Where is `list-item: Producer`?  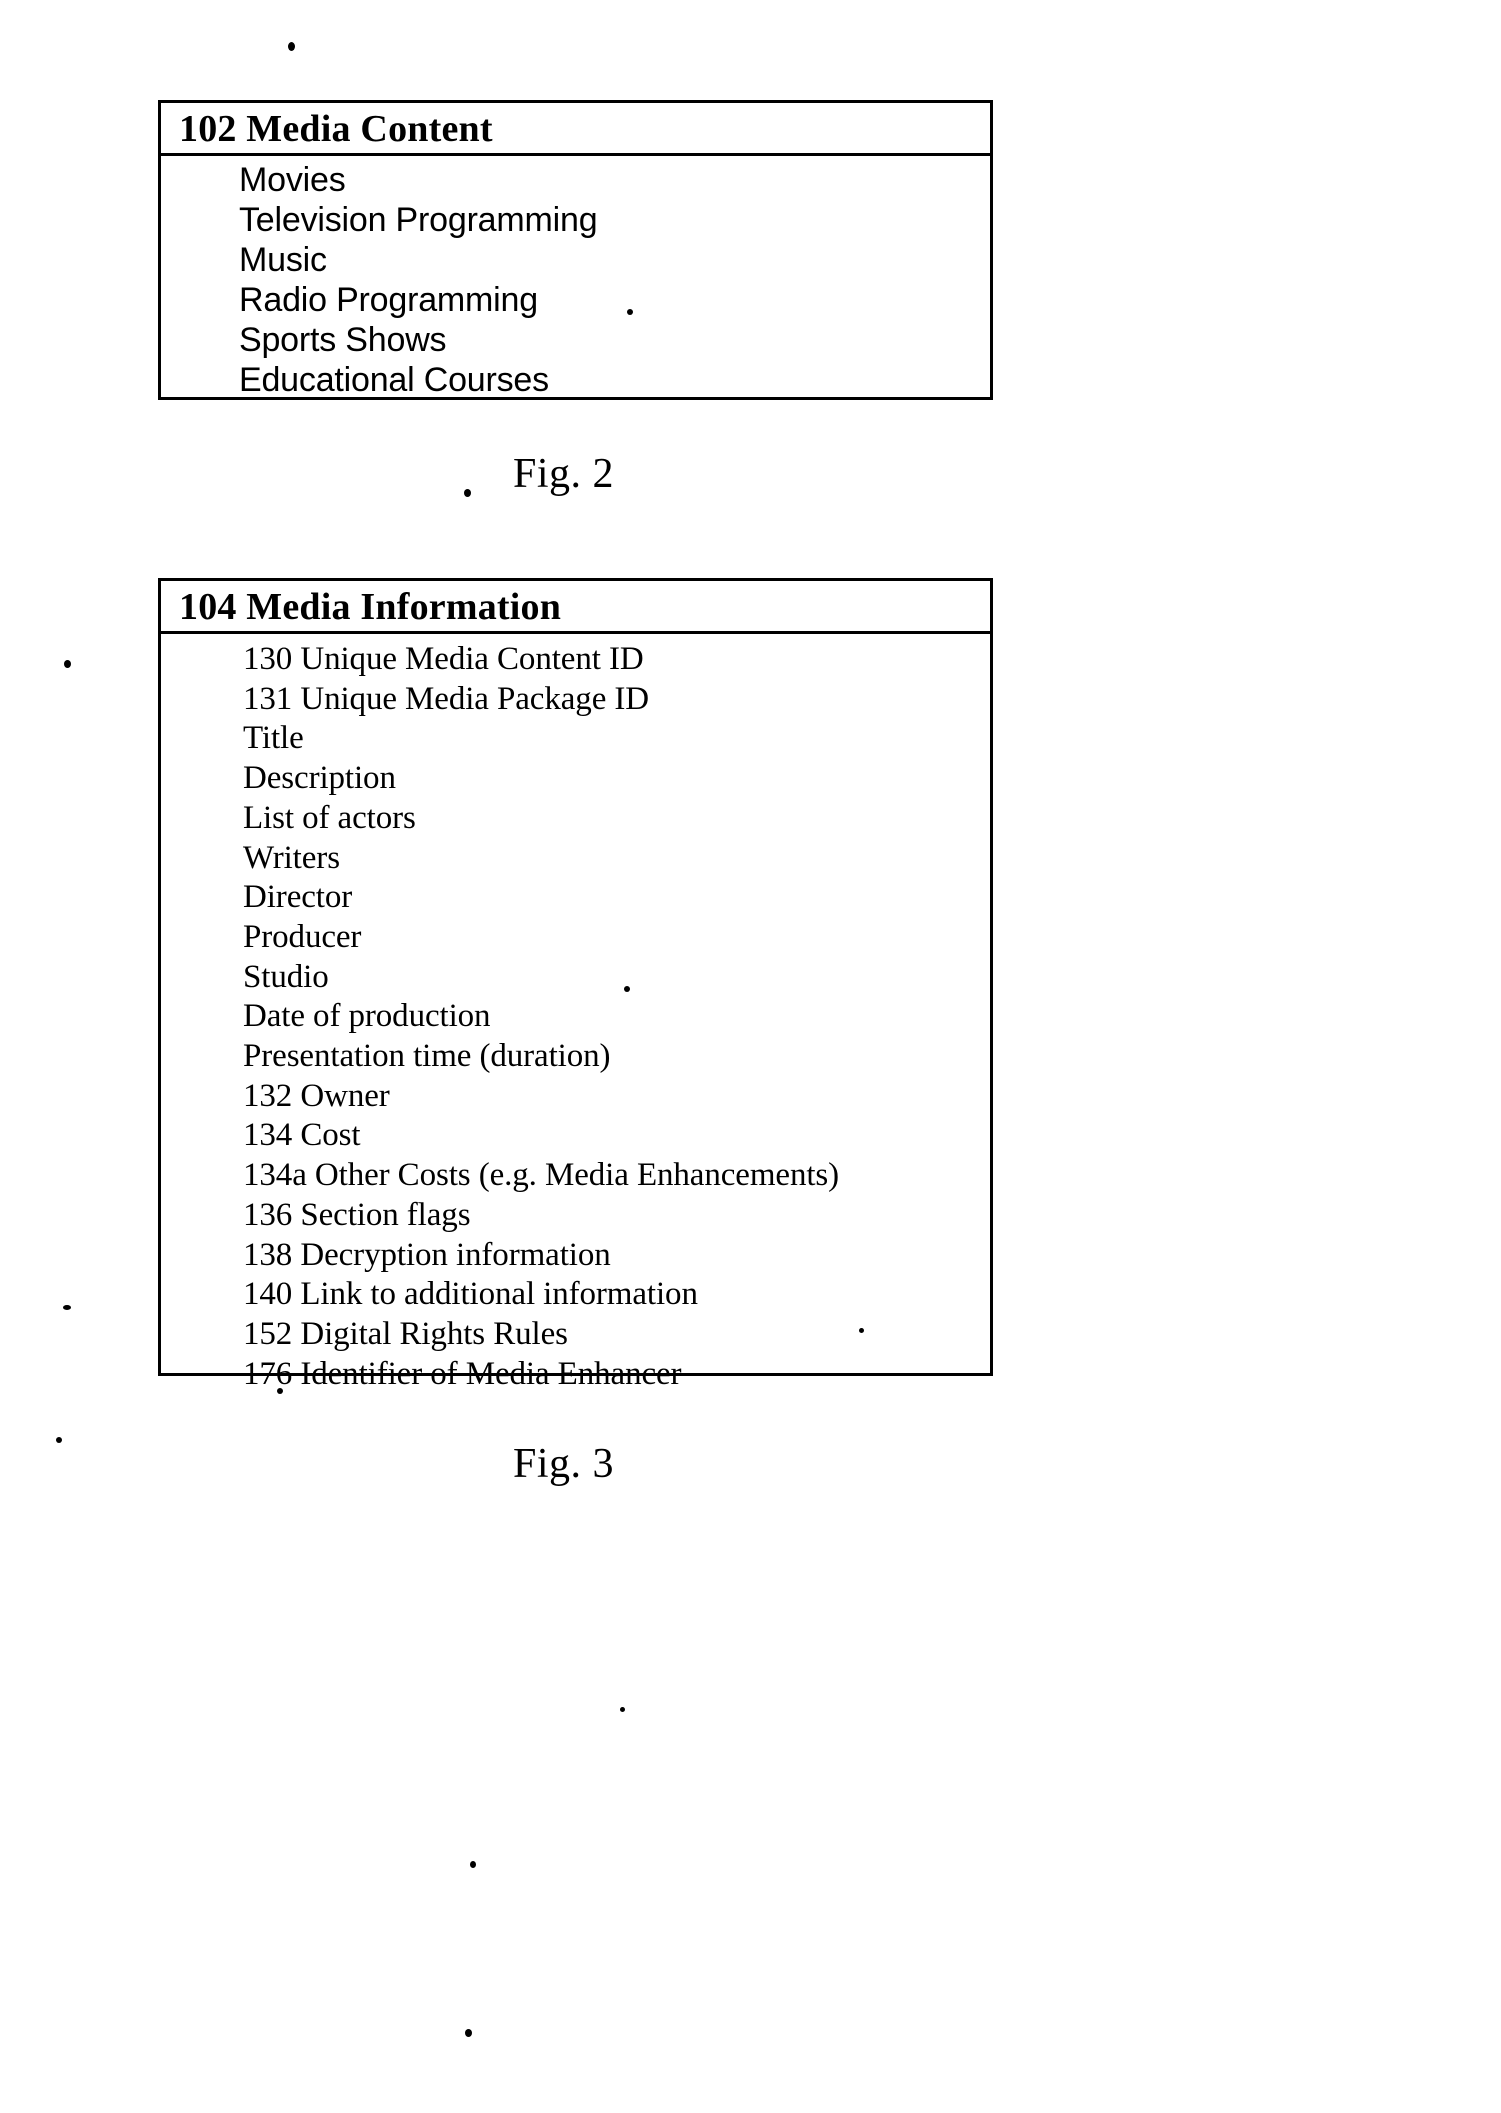
list-item: Producer is located at coordinates (302, 936).